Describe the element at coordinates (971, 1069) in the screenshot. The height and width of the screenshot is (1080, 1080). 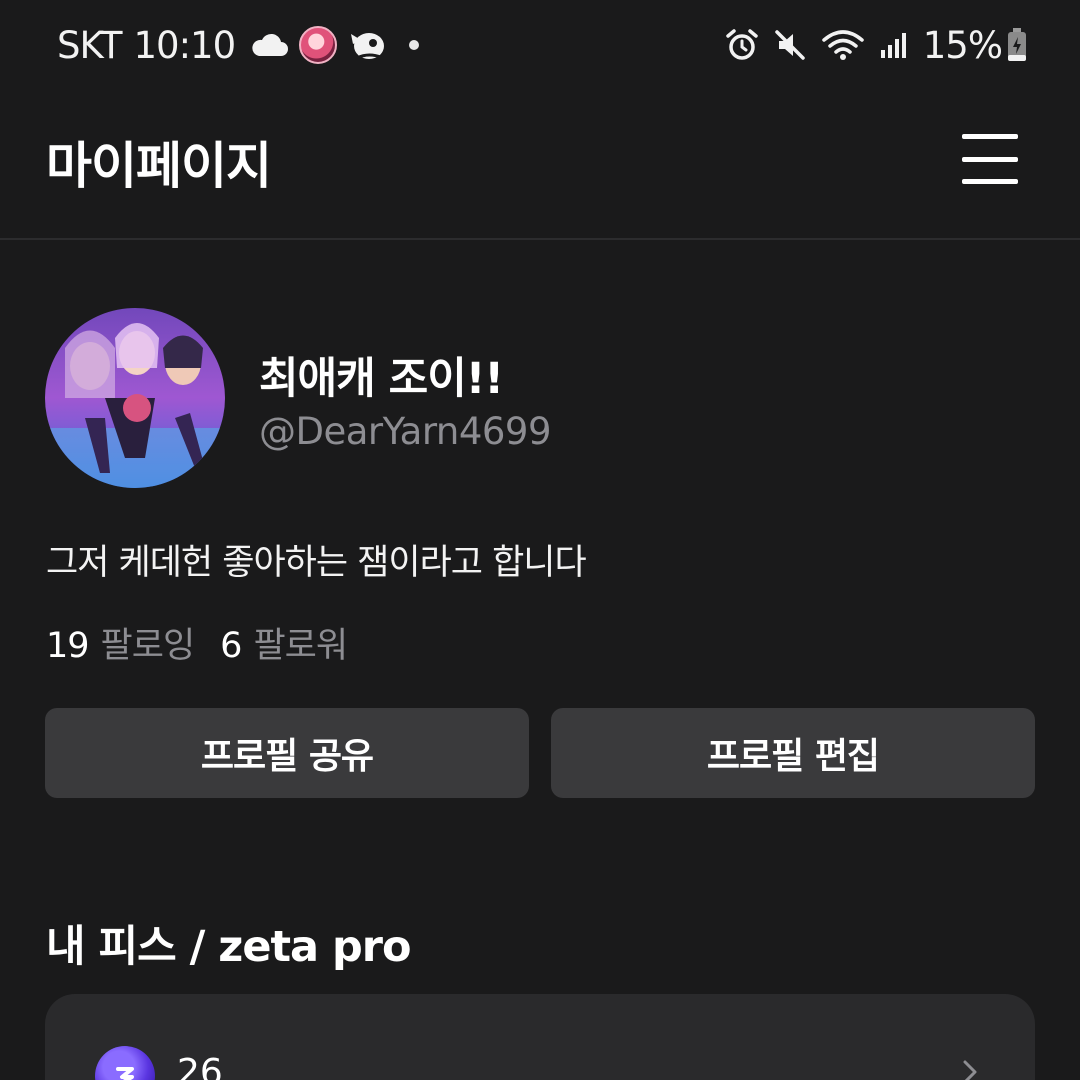
I see `chevron-right-icon` at that location.